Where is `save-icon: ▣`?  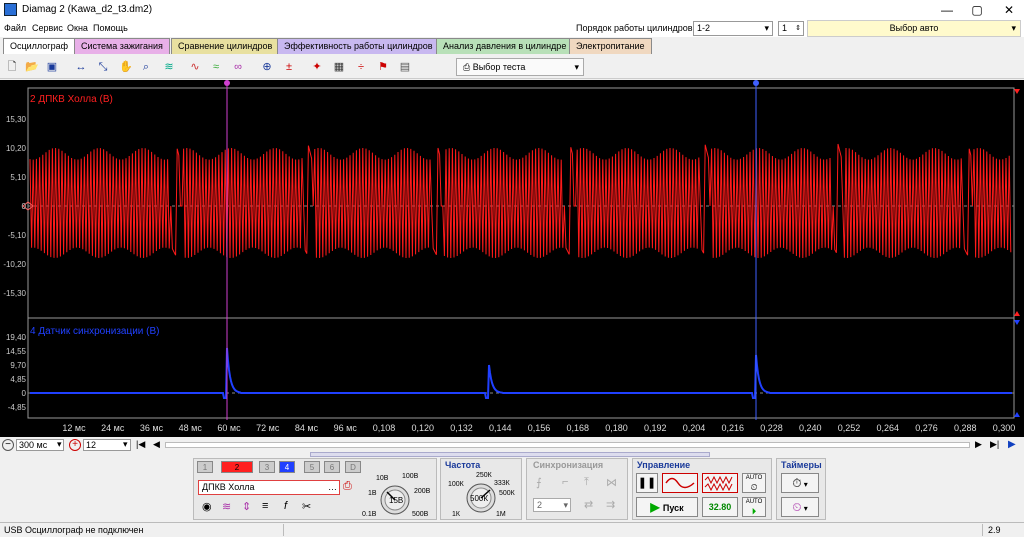 save-icon: ▣ is located at coordinates (52, 67).